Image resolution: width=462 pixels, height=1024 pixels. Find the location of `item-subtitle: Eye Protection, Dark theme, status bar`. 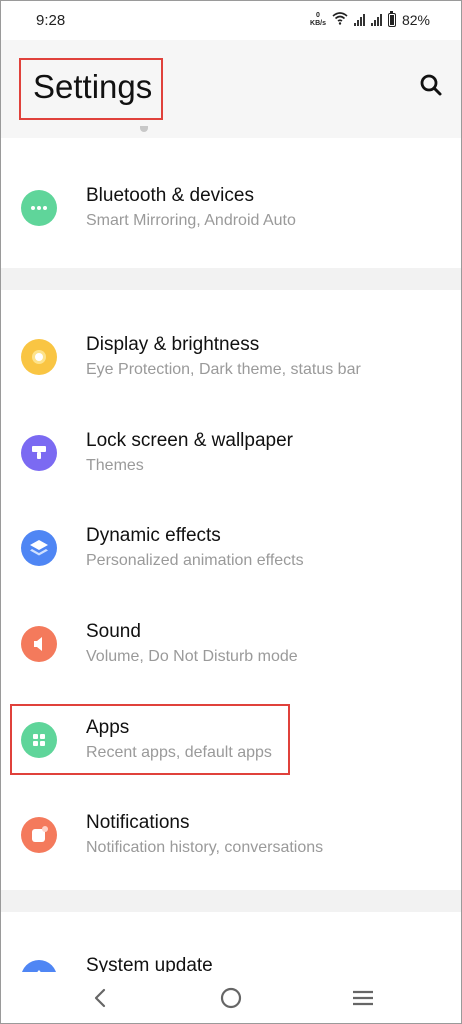

item-subtitle: Eye Protection, Dark theme, status bar is located at coordinates (223, 369).